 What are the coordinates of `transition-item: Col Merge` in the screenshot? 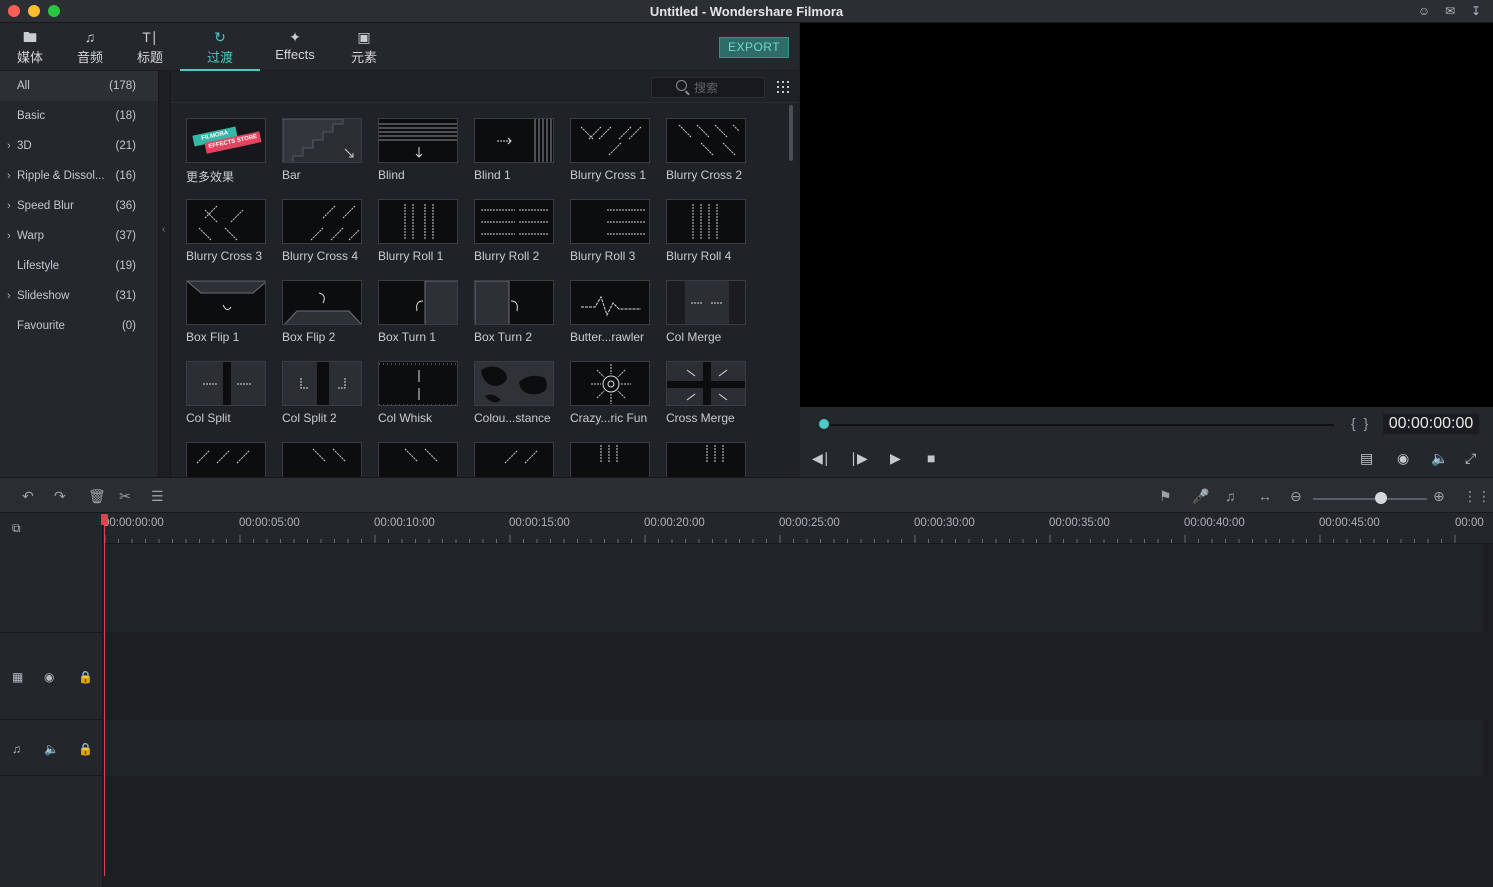 It's located at (706, 312).